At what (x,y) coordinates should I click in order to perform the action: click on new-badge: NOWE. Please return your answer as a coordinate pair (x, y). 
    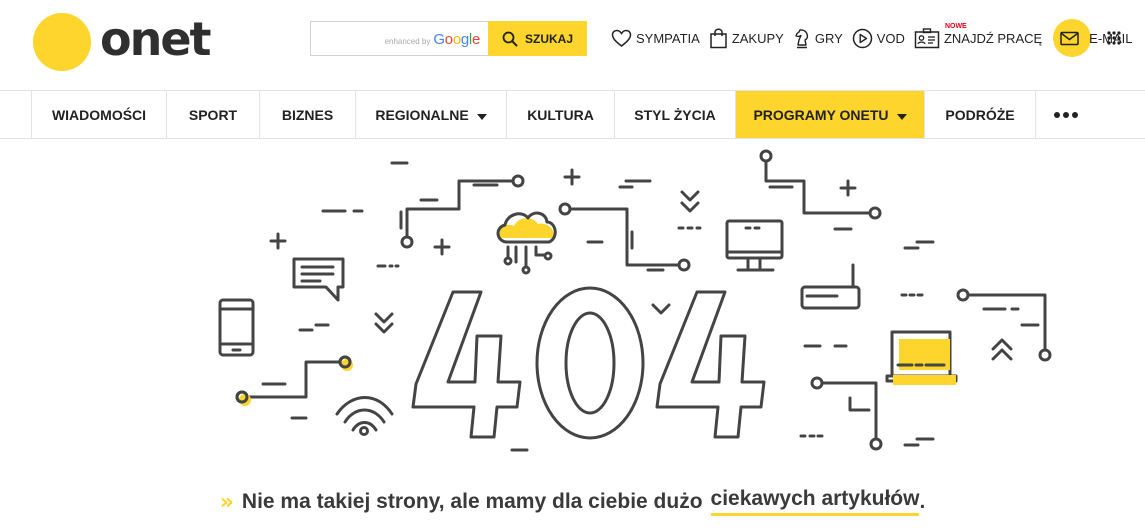
    Looking at the image, I should click on (955, 26).